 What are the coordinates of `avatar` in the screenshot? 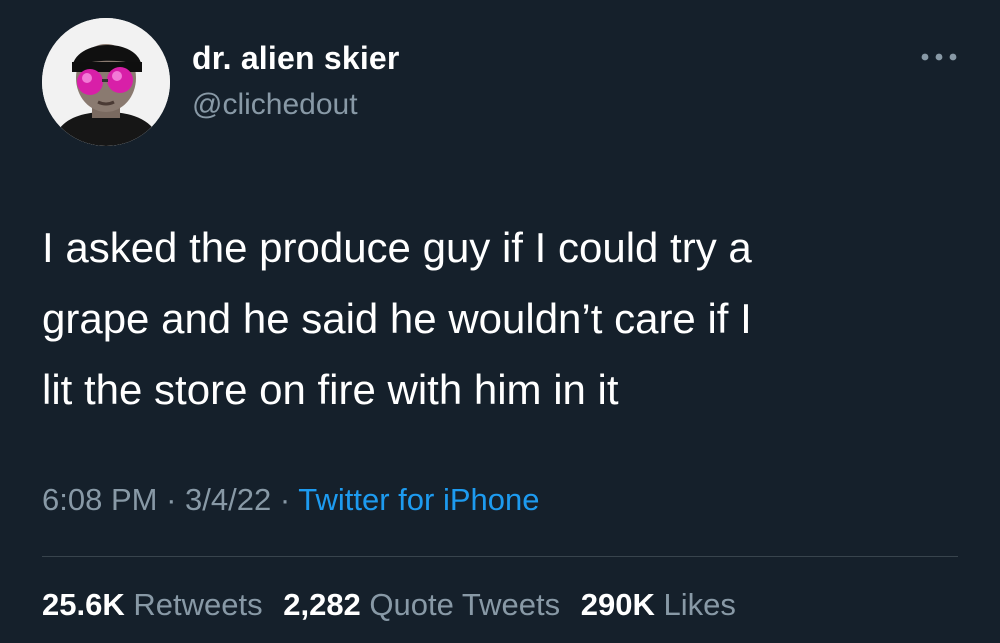 It's located at (106, 82).